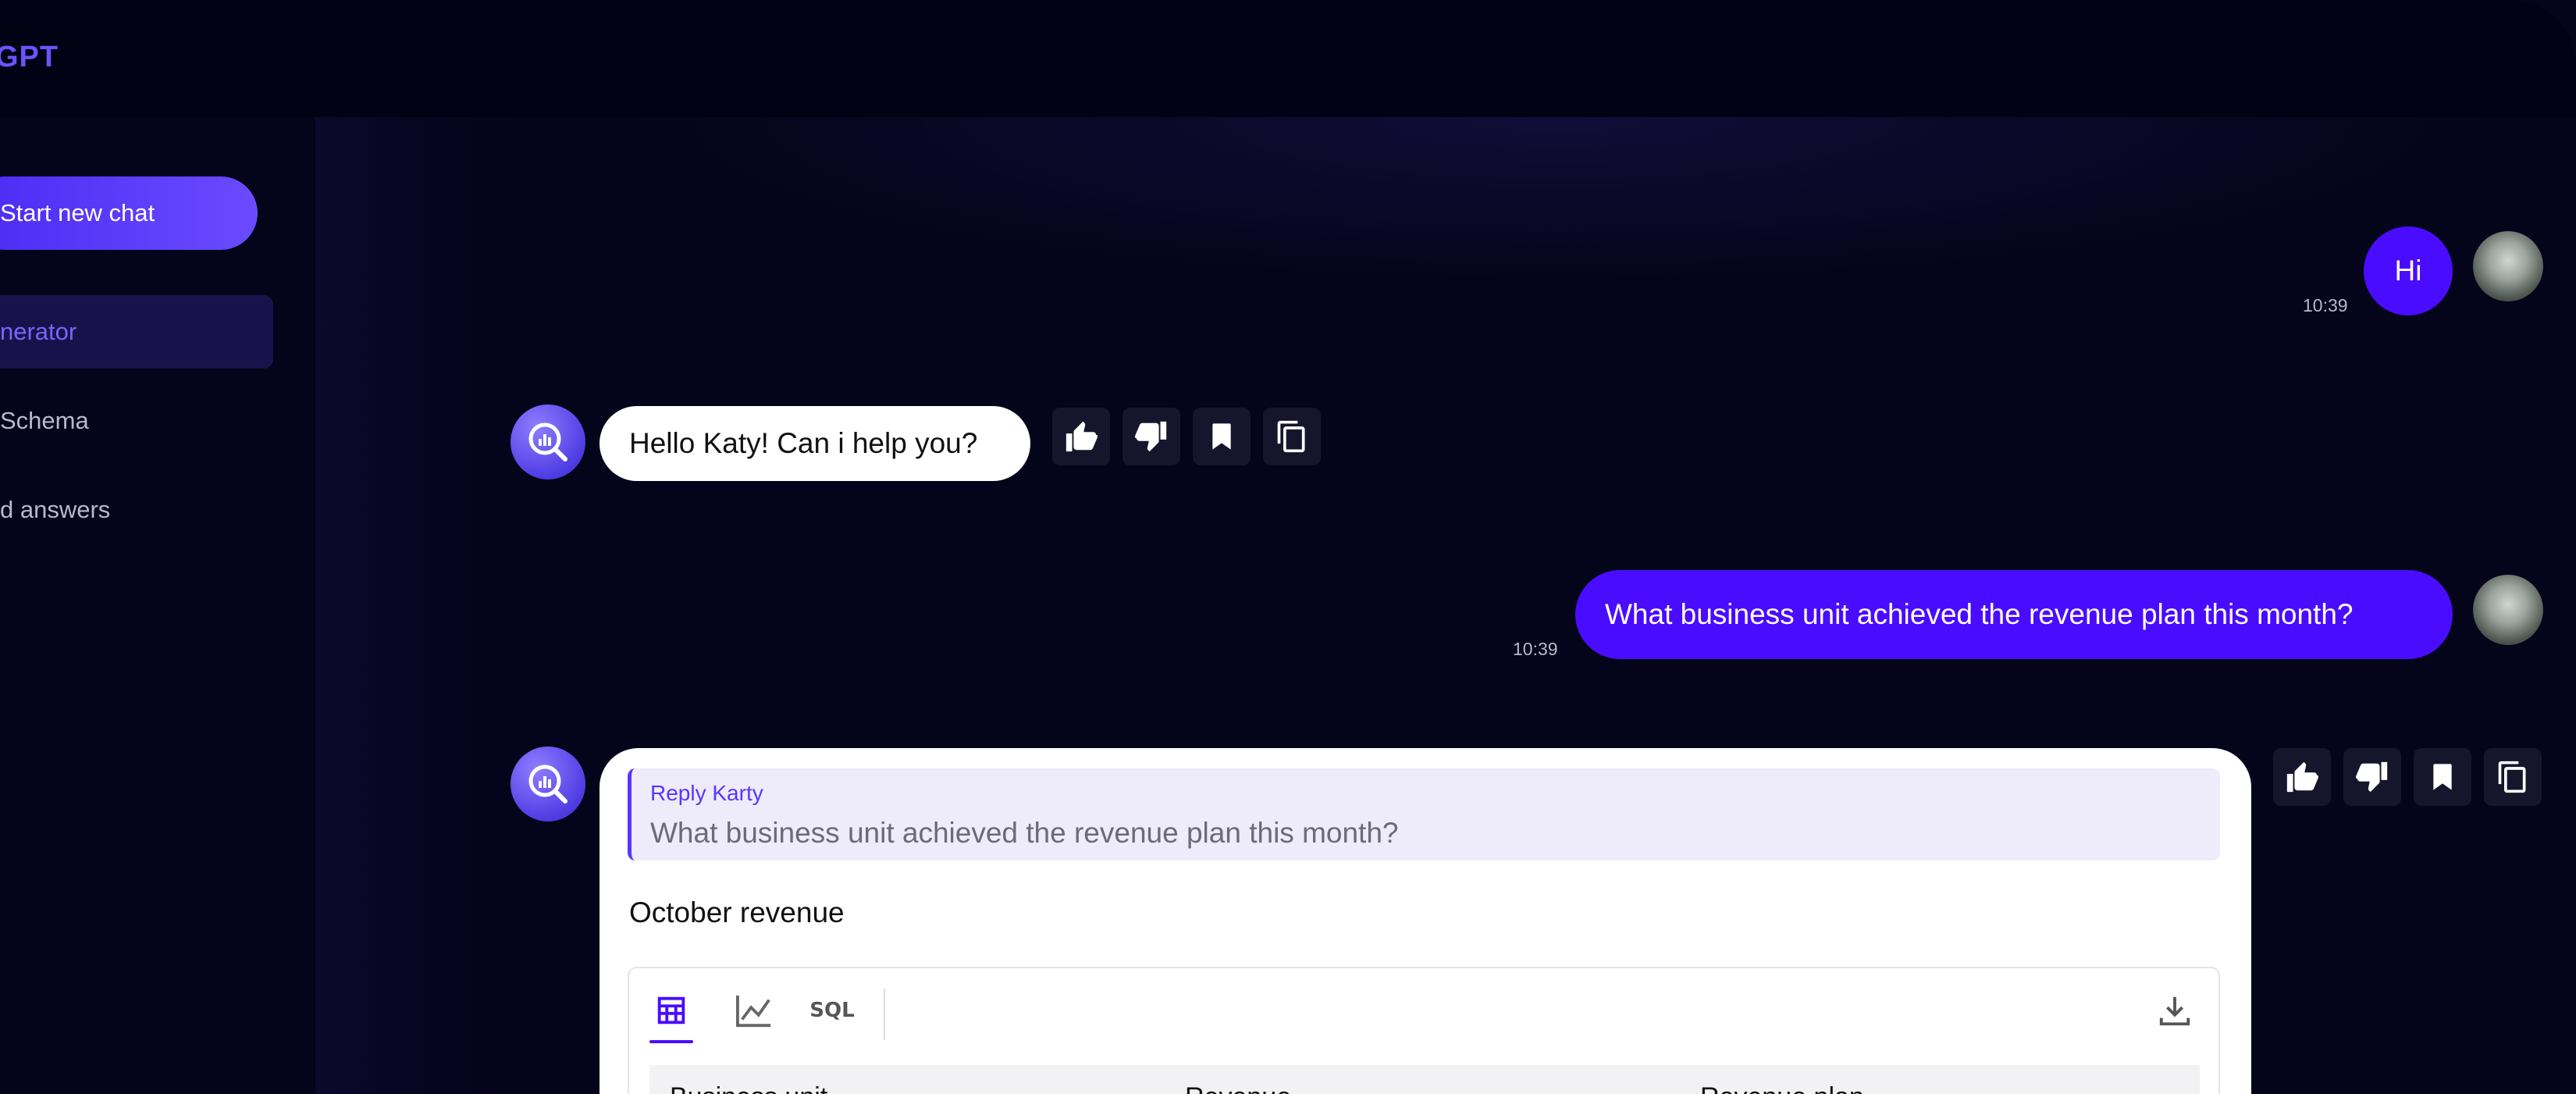 This screenshot has width=2576, height=1094. Describe the element at coordinates (803, 443) in the screenshot. I see `message-text: Hello Katy! Can i help you?` at that location.